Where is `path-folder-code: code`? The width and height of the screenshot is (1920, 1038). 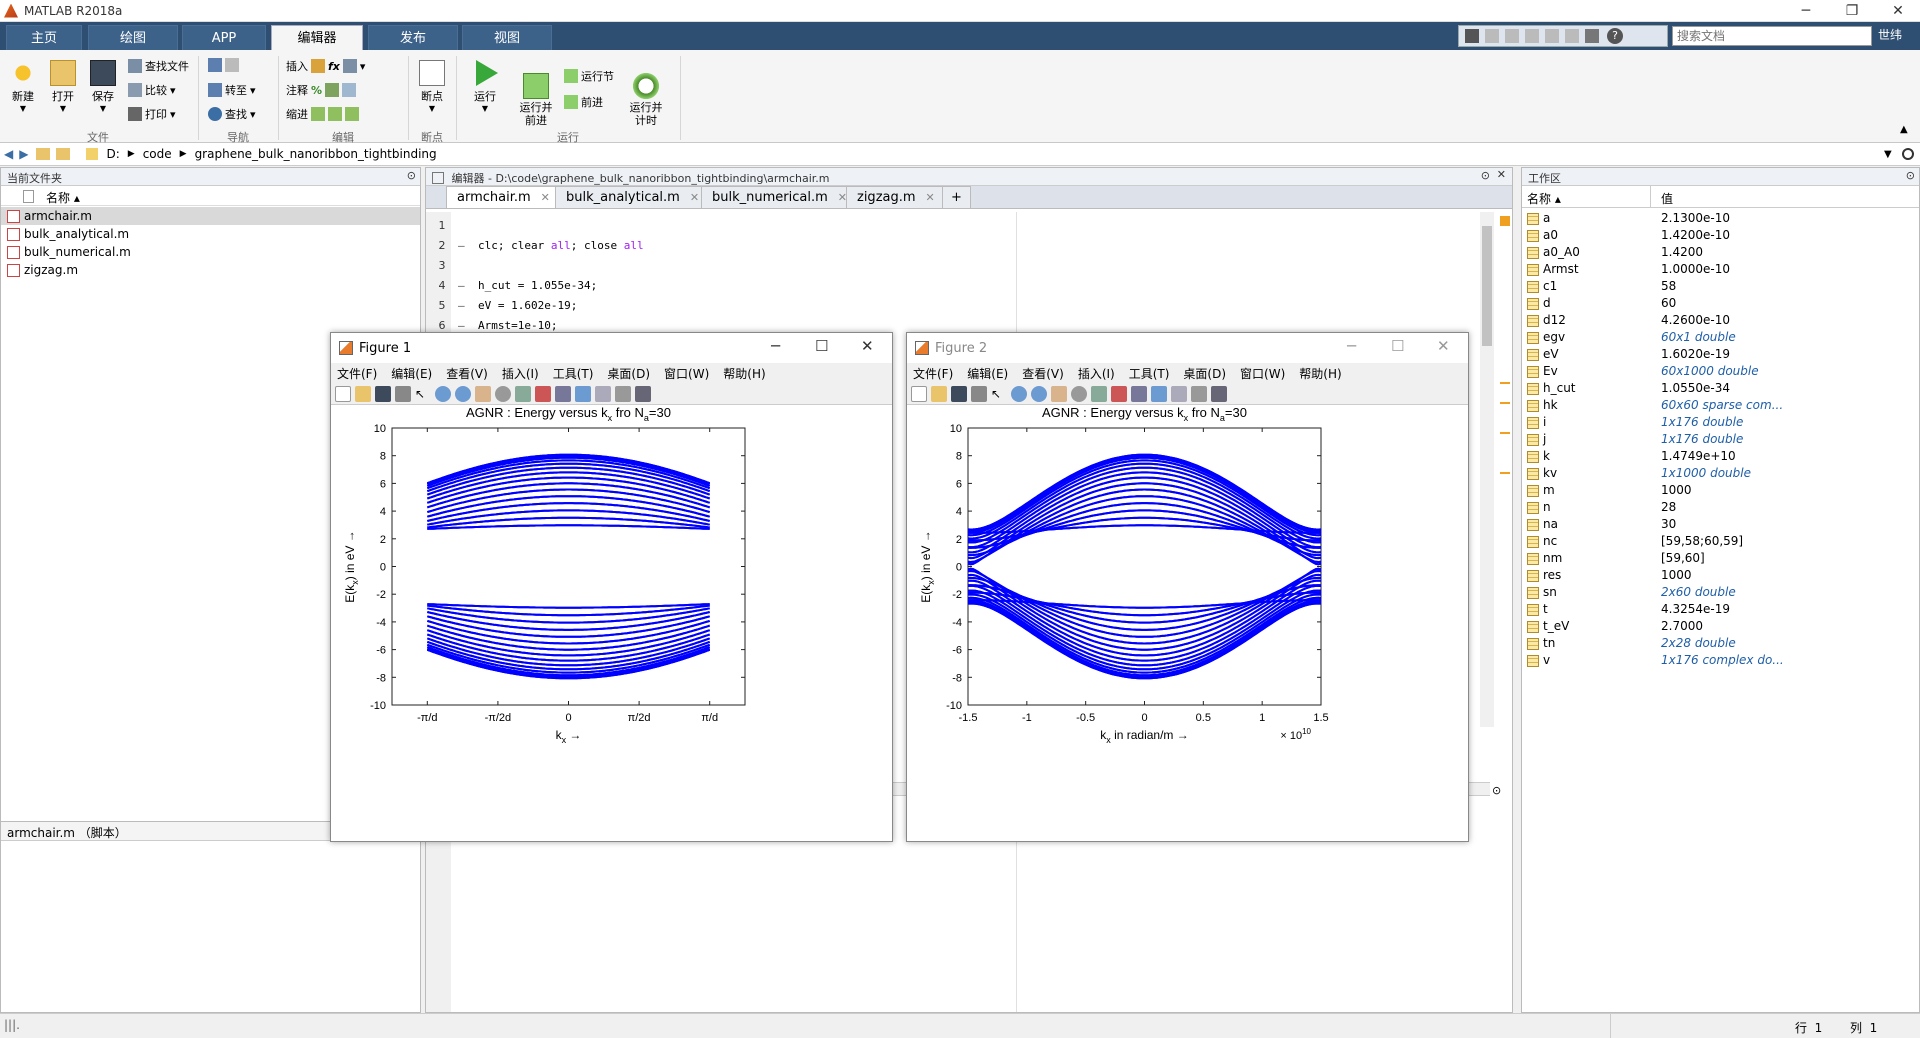
path-folder-code: code is located at coordinates (157, 154).